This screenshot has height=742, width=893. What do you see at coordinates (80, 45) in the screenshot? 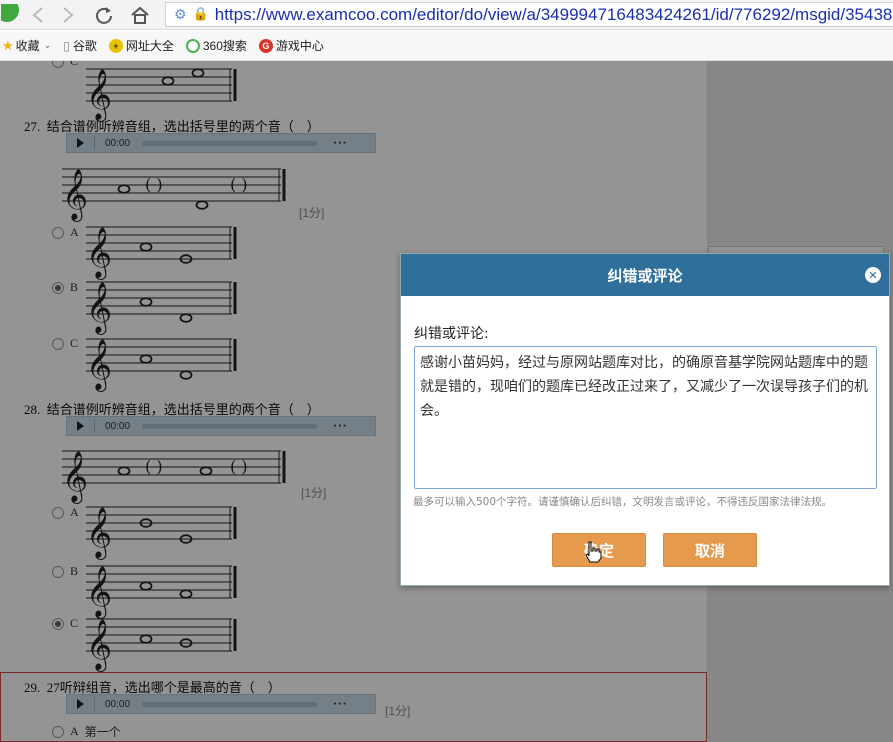
I see `bookmark-google: ▯ 谷歌` at bounding box center [80, 45].